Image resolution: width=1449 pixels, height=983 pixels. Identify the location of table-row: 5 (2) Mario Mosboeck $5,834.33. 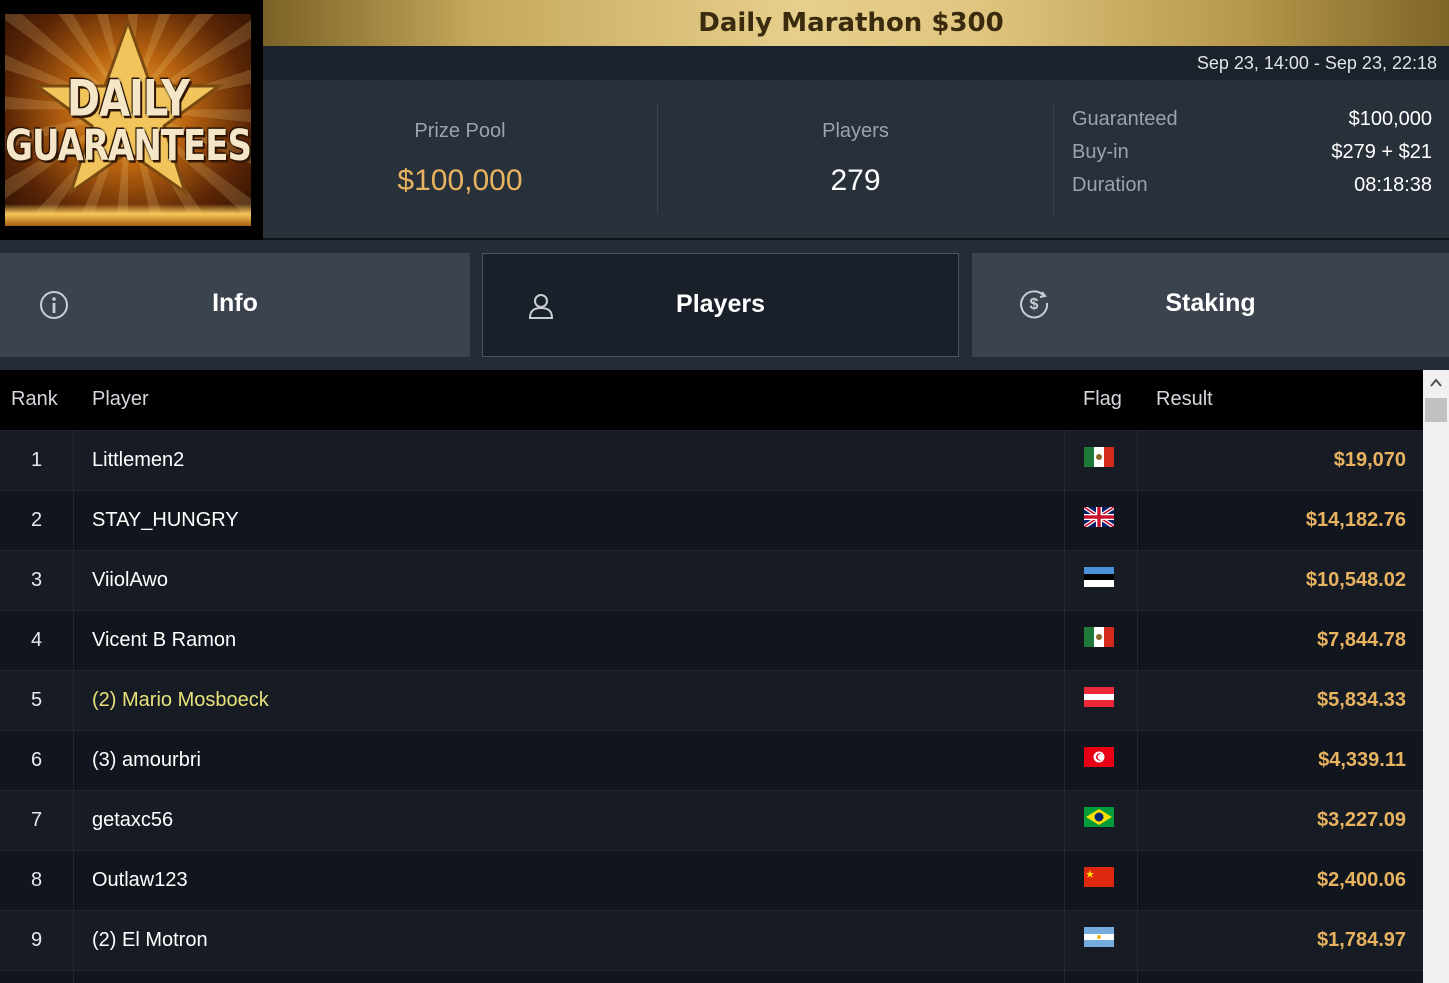
(711, 700).